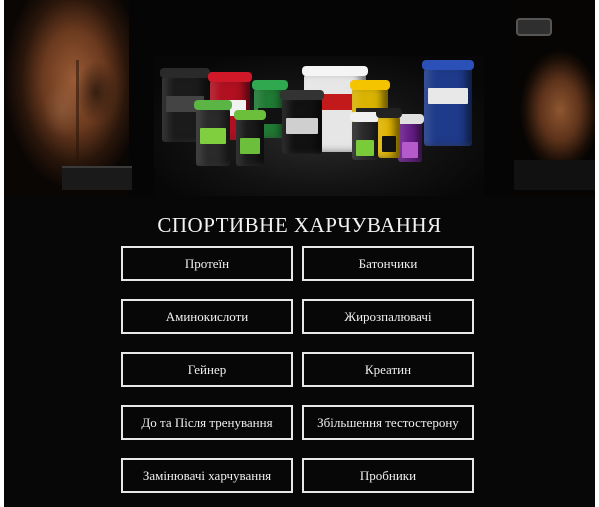 The height and width of the screenshot is (507, 599). What do you see at coordinates (388, 316) in the screenshot?
I see `category-button-fat-burners: Жирозпалювачі` at bounding box center [388, 316].